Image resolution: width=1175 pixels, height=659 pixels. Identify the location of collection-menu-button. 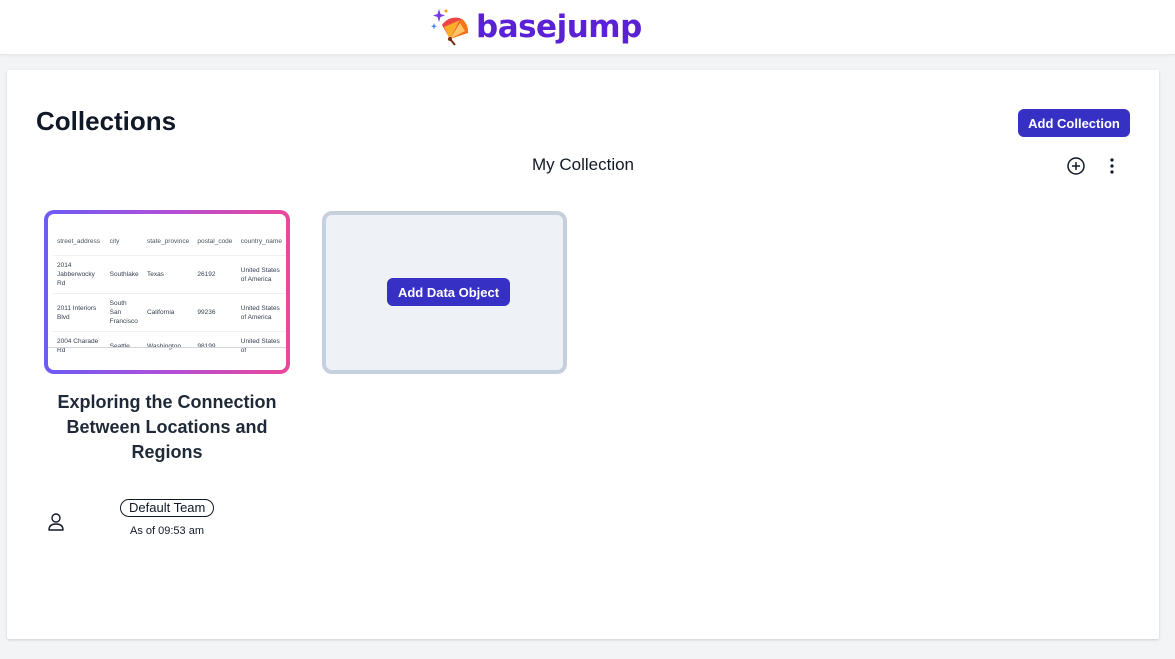
(1112, 166).